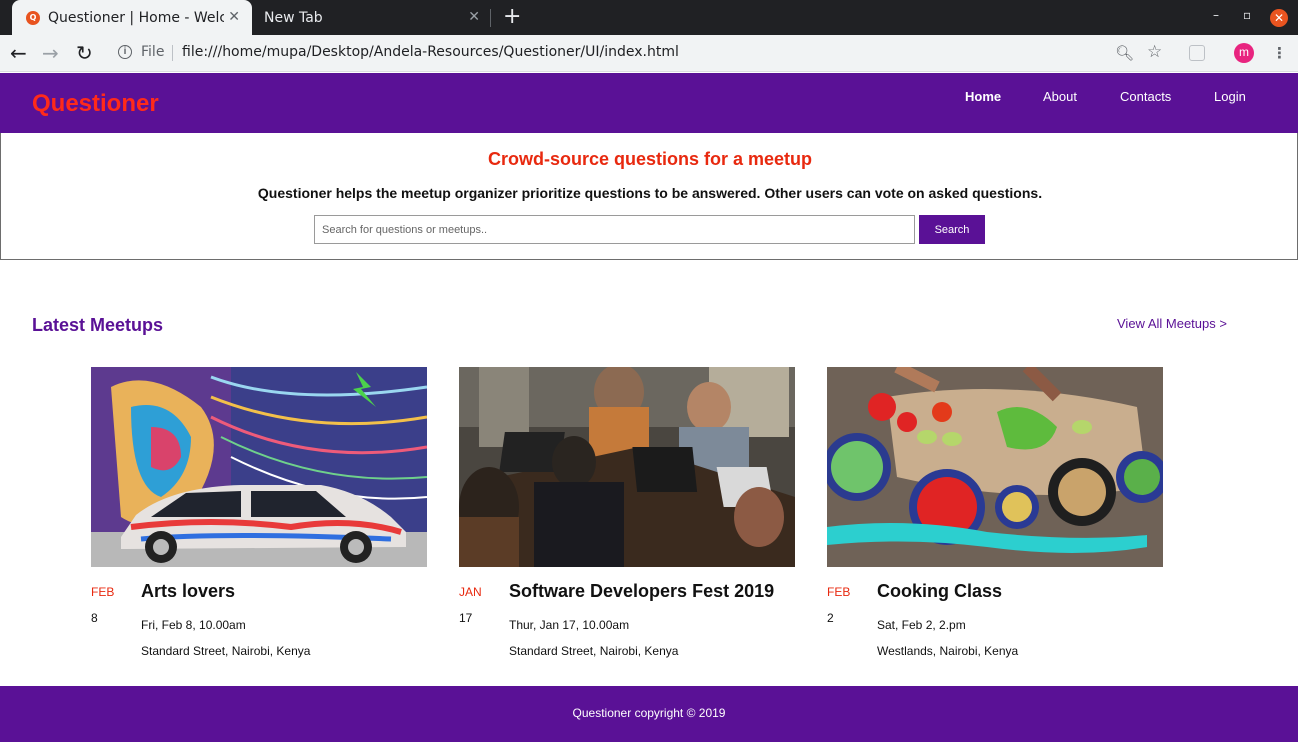  What do you see at coordinates (84, 53) in the screenshot?
I see `reload-icon: ↻` at bounding box center [84, 53].